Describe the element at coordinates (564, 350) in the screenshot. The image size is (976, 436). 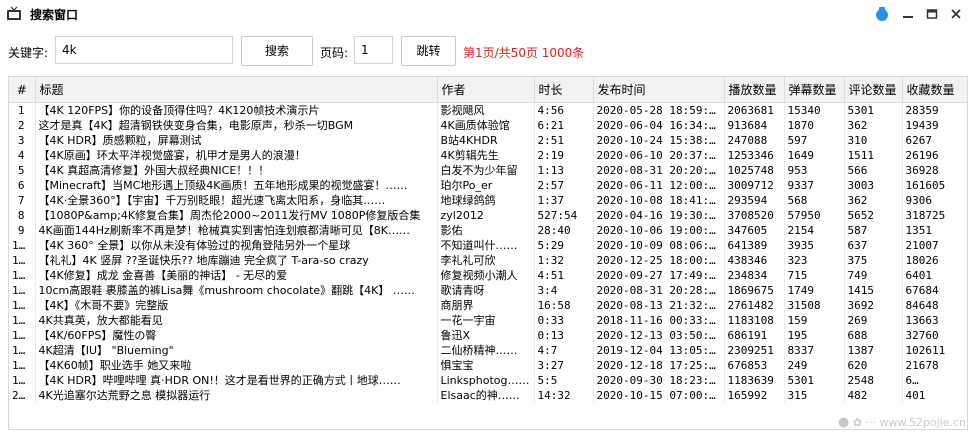
I see `table-cell: 4:7` at that location.